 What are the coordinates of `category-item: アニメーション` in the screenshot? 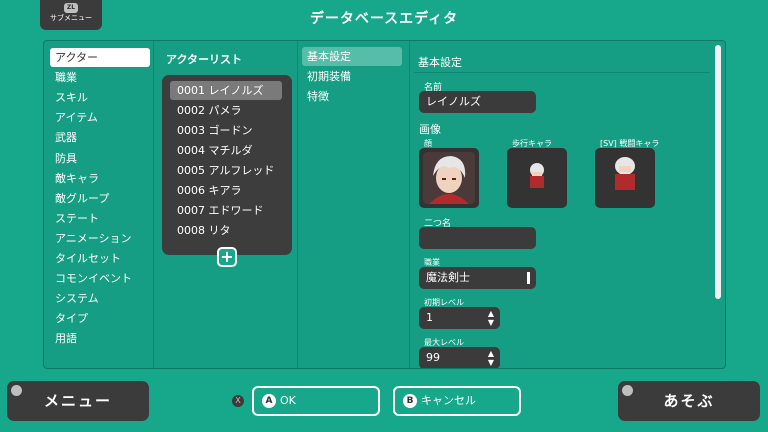 It's located at (100, 238).